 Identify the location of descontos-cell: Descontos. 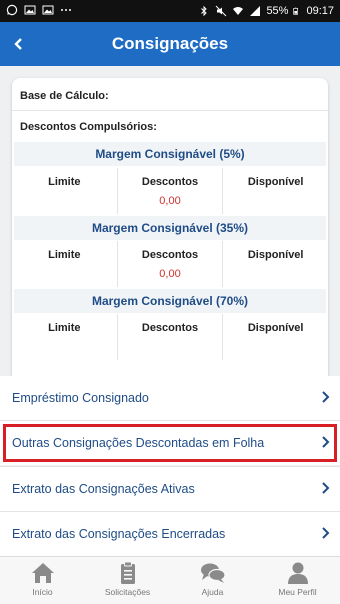
(169, 337).